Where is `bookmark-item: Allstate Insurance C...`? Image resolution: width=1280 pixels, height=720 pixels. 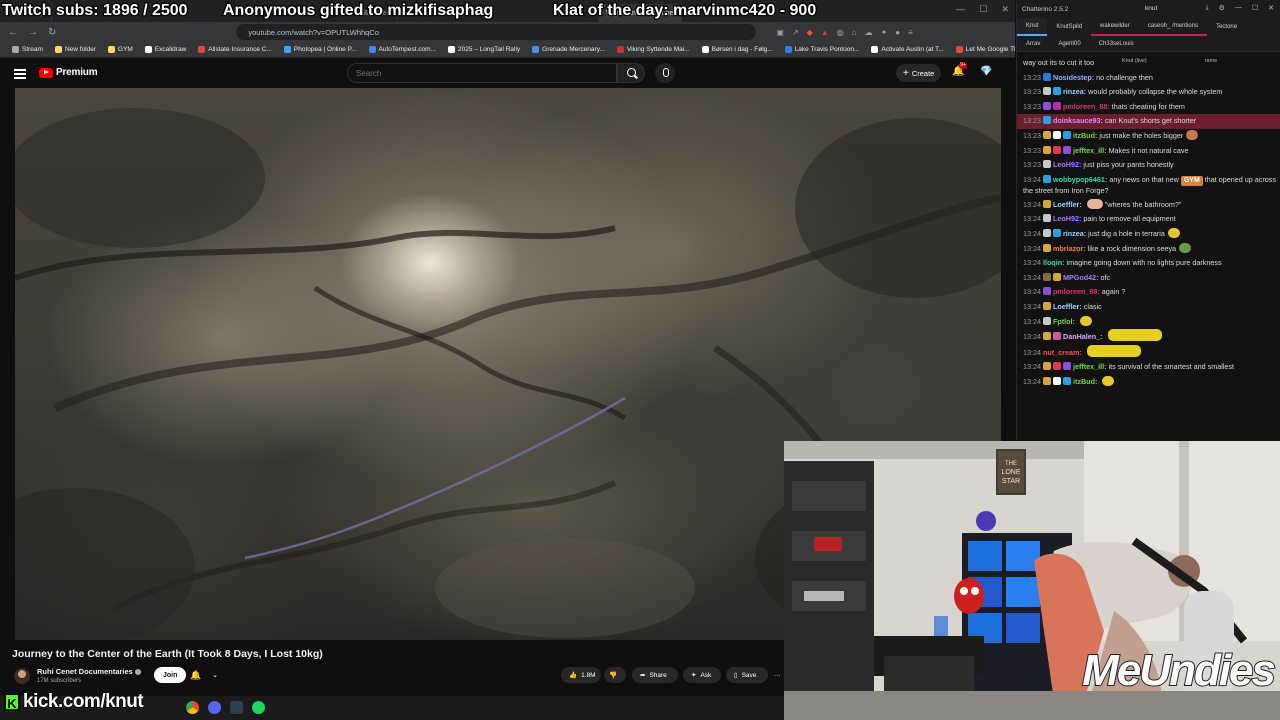 bookmark-item: Allstate Insurance C... is located at coordinates (235, 49).